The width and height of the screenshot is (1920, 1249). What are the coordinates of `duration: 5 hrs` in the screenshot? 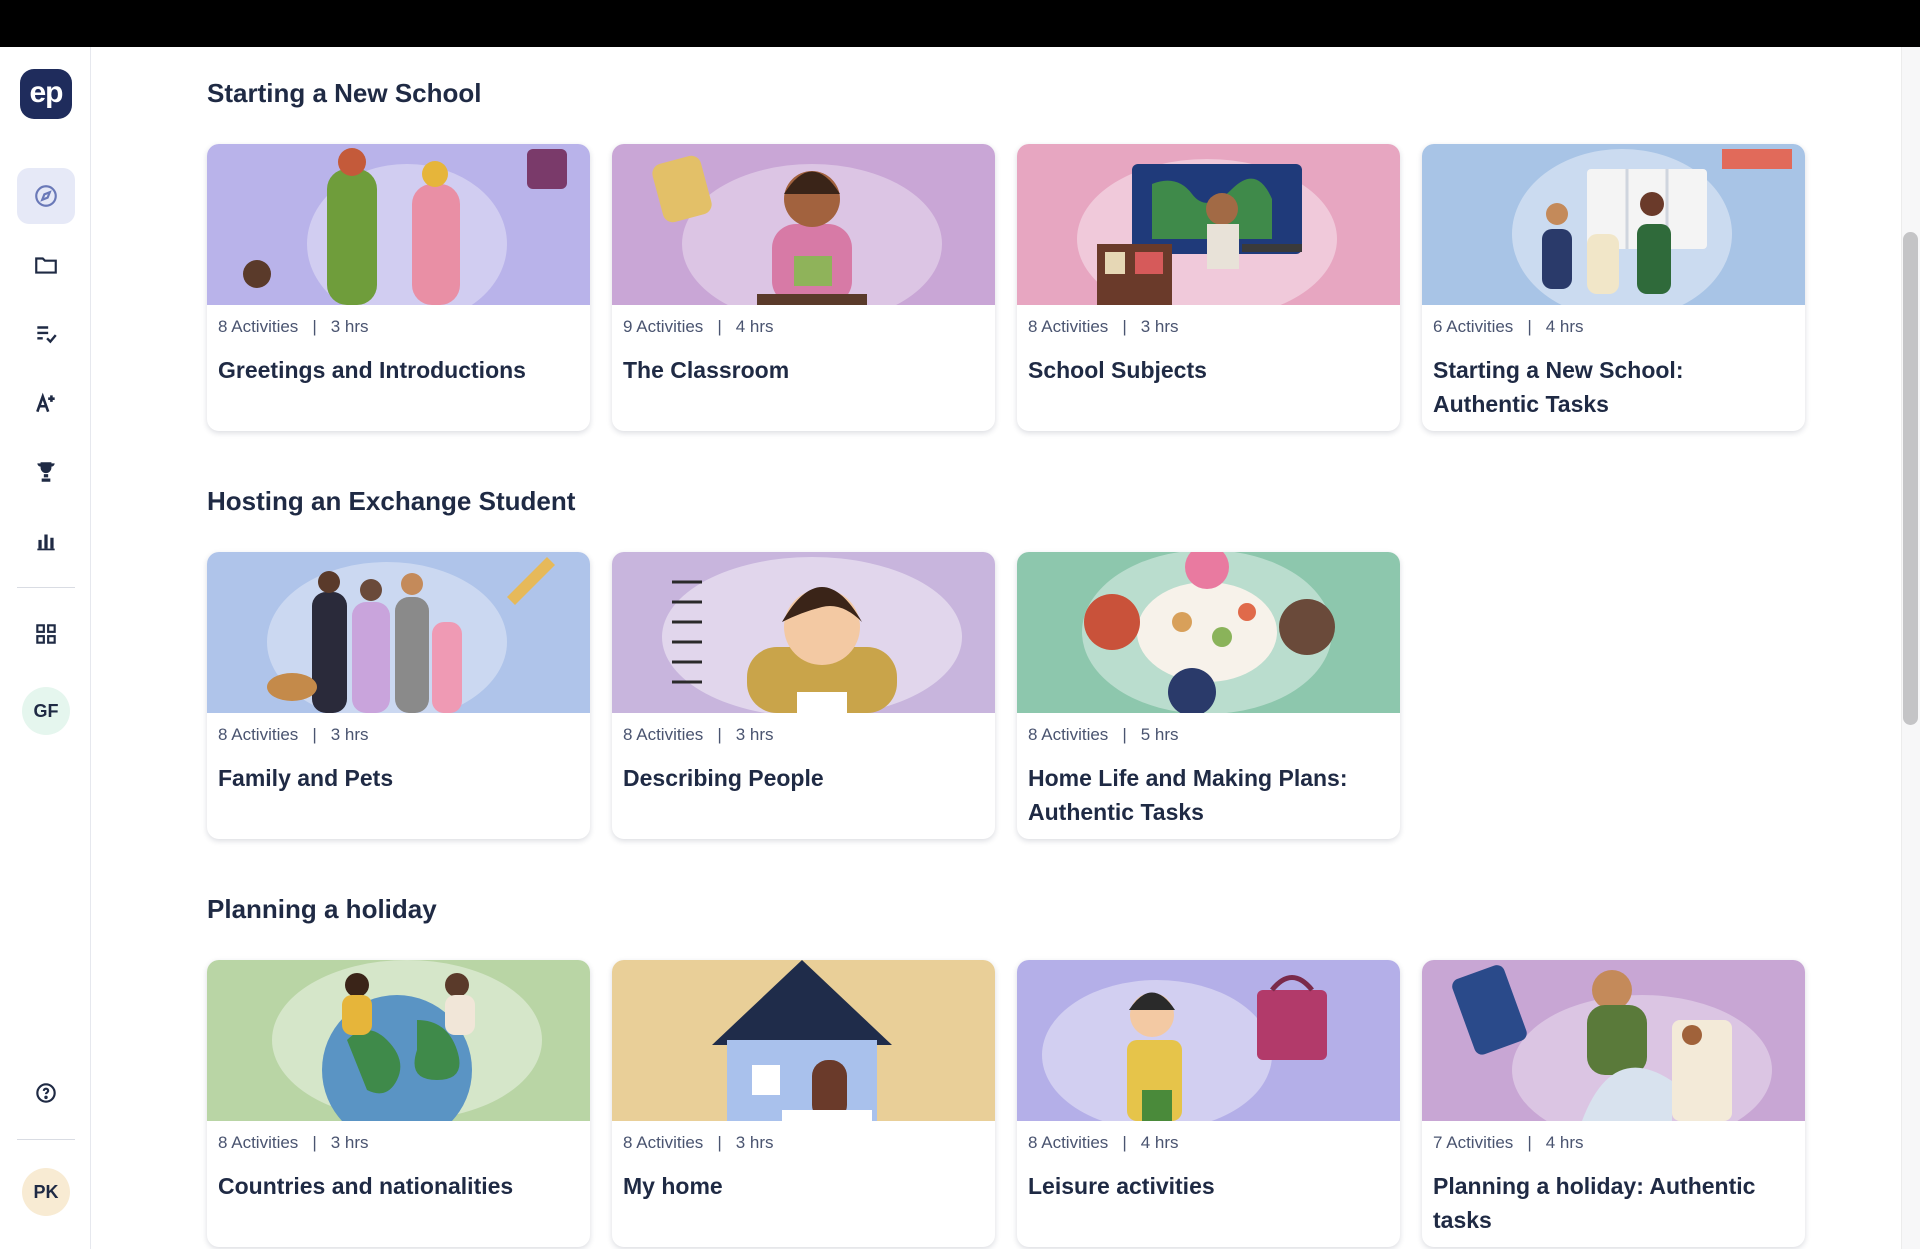 It's located at (1159, 734).